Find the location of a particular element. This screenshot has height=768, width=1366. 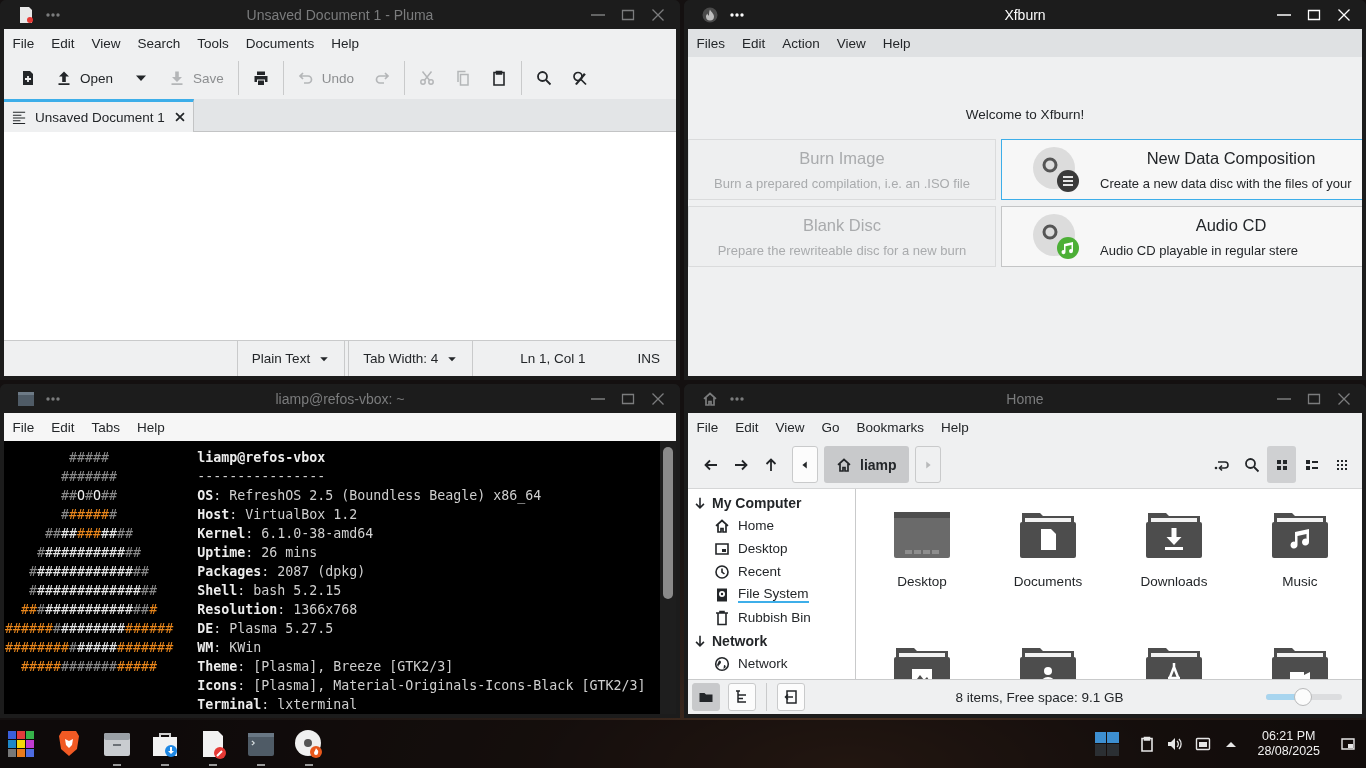

terminal-line: Host: VirtualBox 1.2 is located at coordinates (277, 515).